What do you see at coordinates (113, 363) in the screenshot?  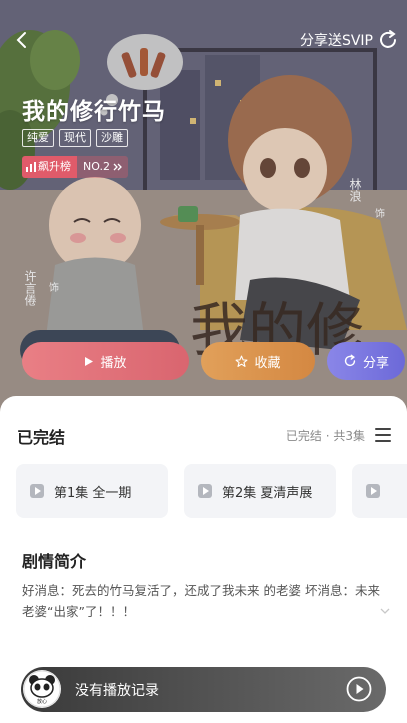 I see `play-label: 播放` at bounding box center [113, 363].